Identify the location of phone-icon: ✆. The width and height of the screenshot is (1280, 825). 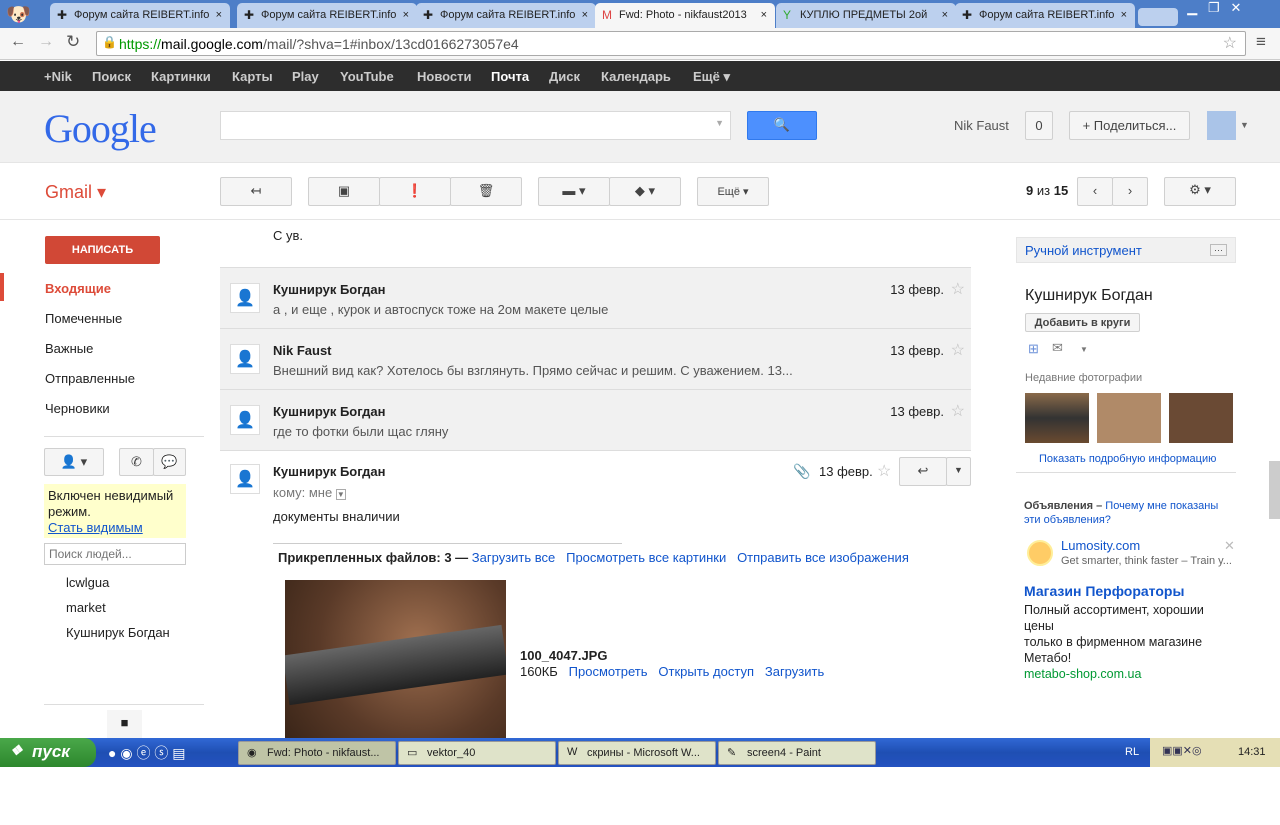
(136, 462).